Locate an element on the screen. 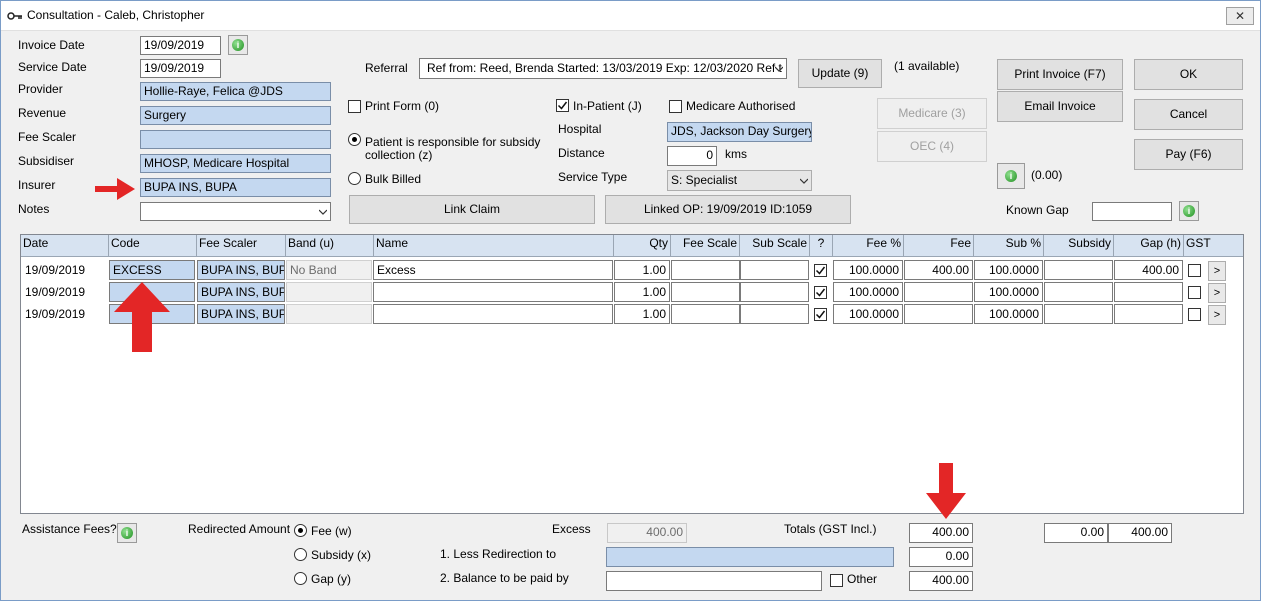 The width and height of the screenshot is (1261, 601). medicare-button: Medicare (3) is located at coordinates (932, 113).